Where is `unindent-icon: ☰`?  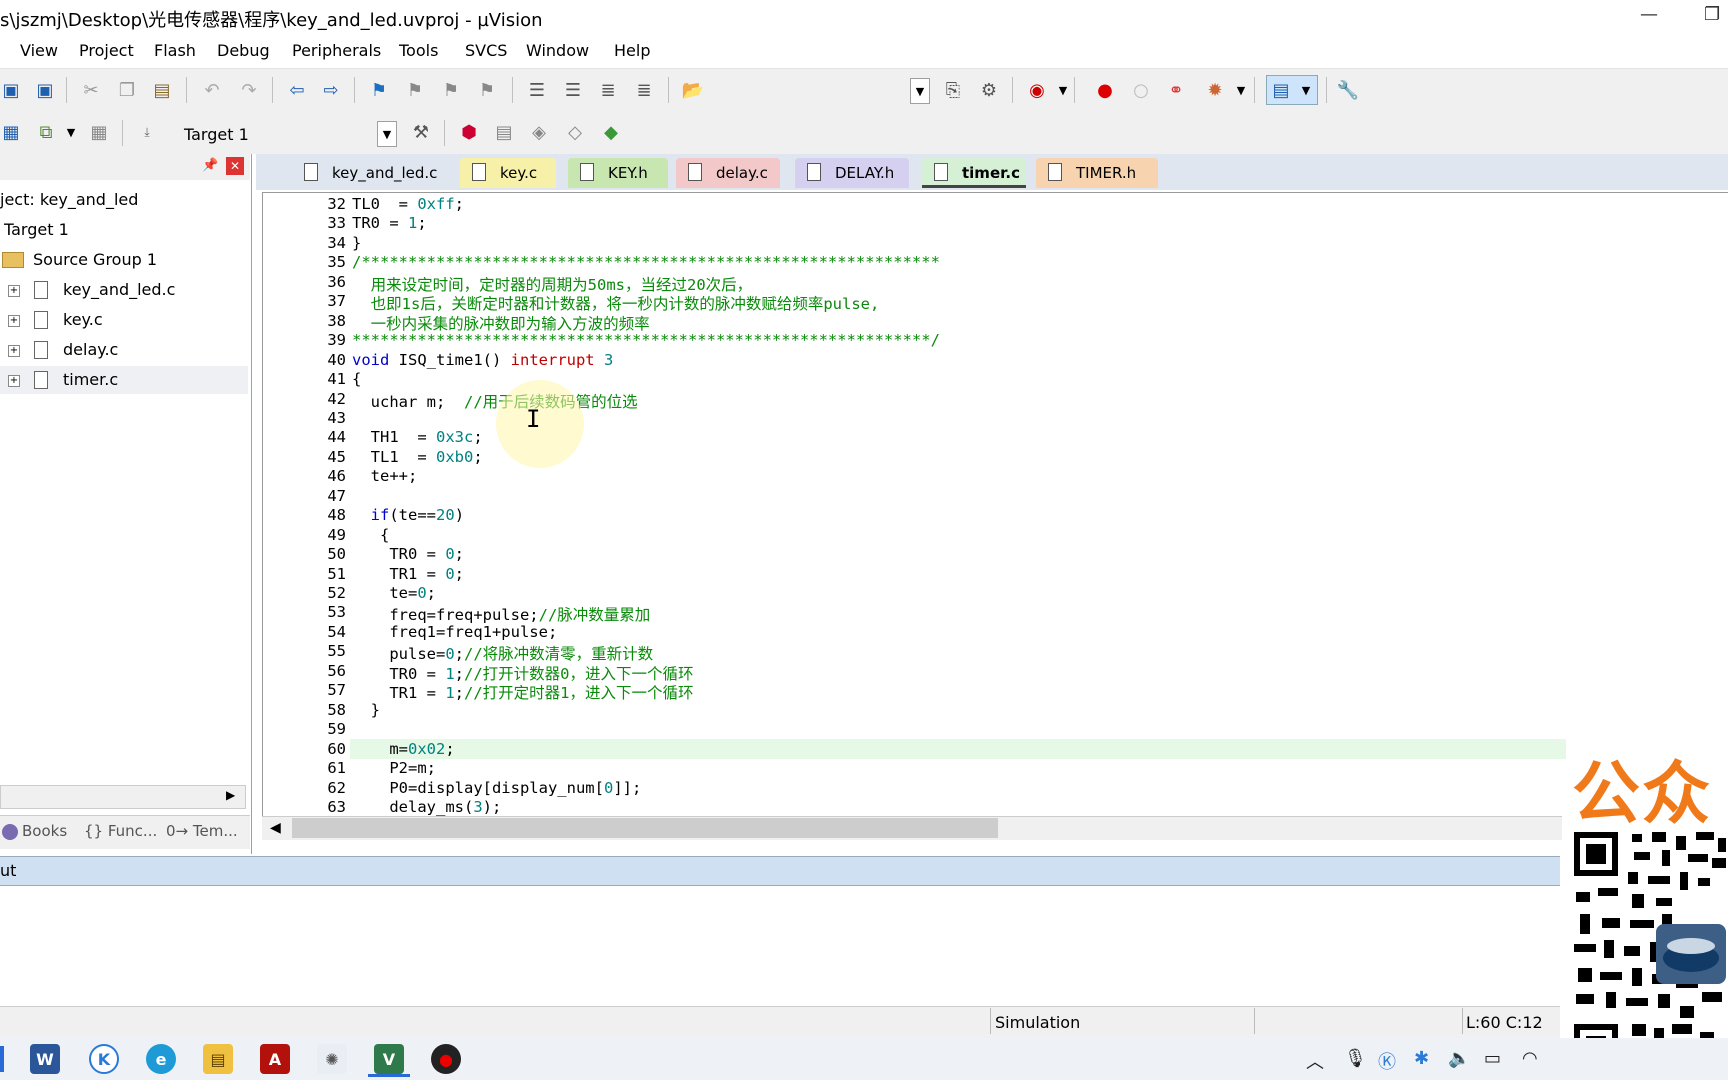
unindent-icon: ☰ is located at coordinates (573, 90).